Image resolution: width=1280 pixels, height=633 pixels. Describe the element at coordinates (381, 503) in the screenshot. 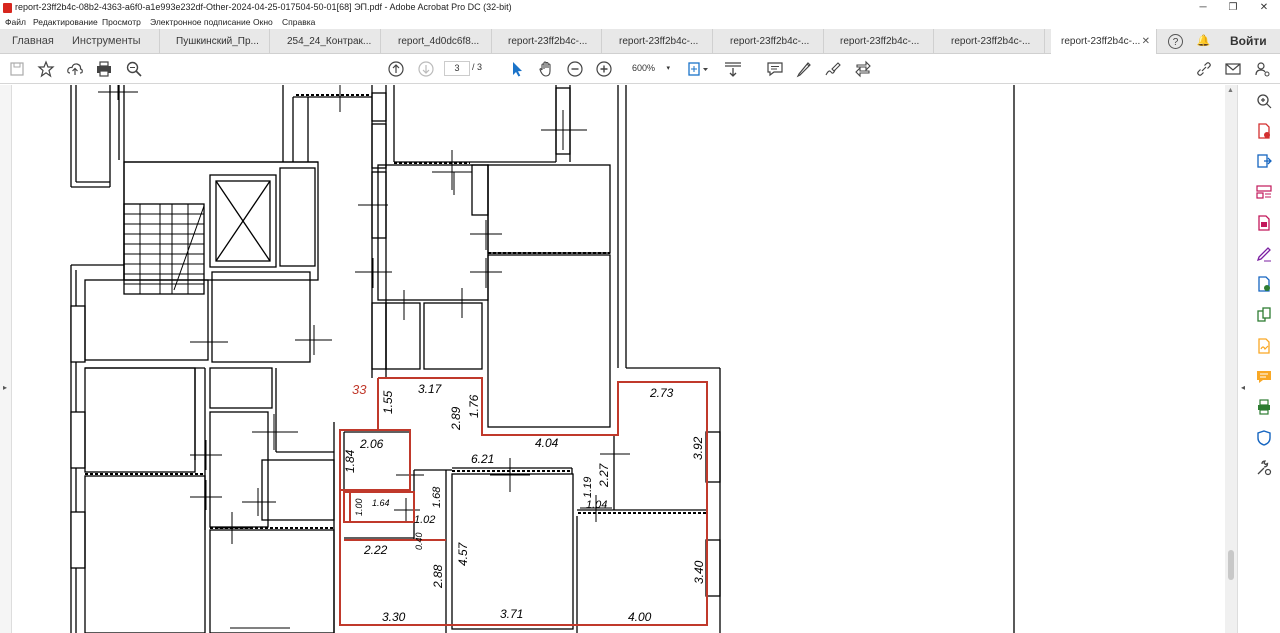

I see `dimension-label: 1.64` at that location.